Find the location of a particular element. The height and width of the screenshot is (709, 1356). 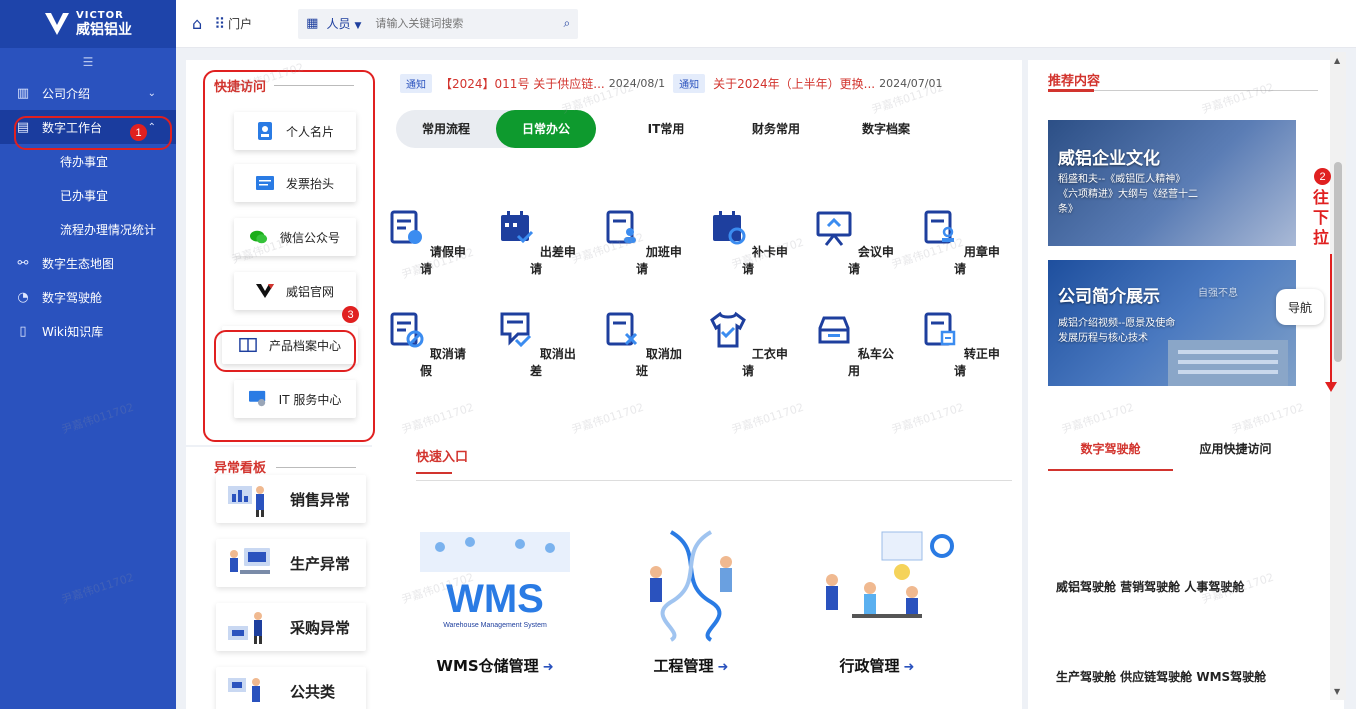

func-business-trip: 出差申请 is located at coordinates (536, 242).